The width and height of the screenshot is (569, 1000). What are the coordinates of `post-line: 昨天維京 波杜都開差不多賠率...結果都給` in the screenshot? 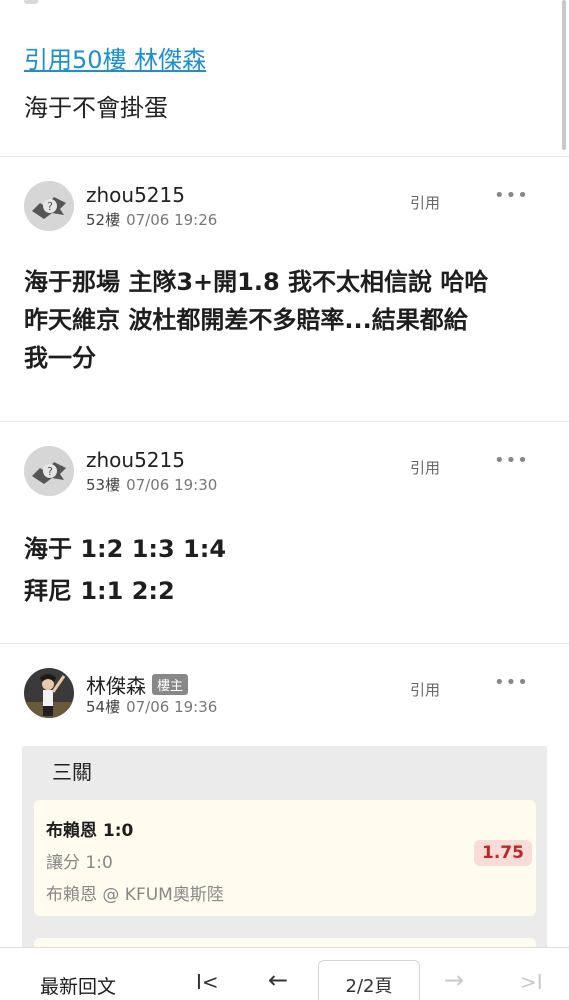 It's located at (246, 320).